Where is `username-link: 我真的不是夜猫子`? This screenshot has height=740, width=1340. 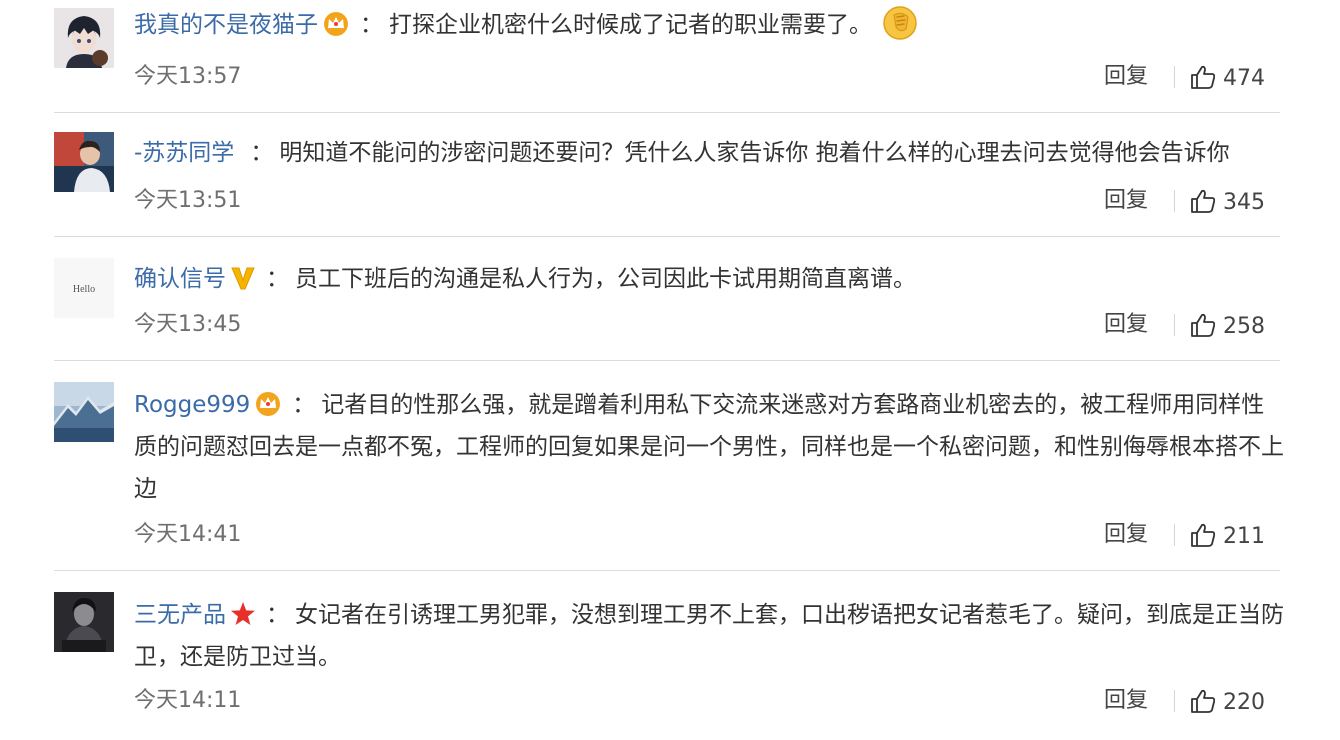 username-link: 我真的不是夜猫子 is located at coordinates (226, 25).